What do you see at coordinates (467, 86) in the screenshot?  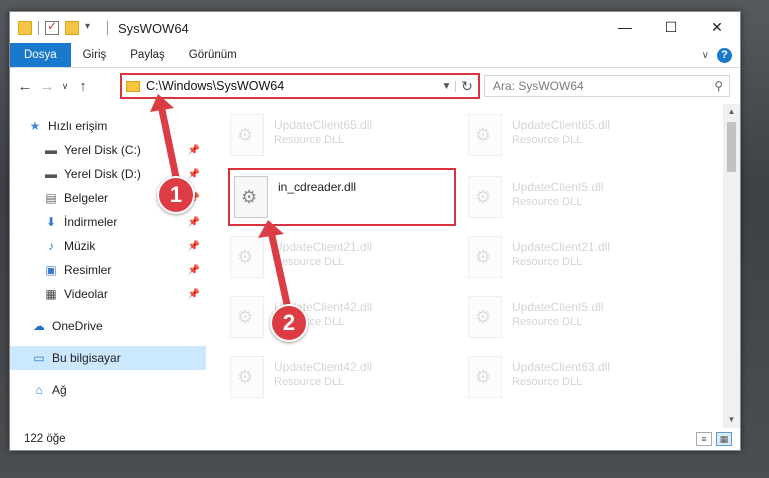 I see `refresh-button: ↻` at bounding box center [467, 86].